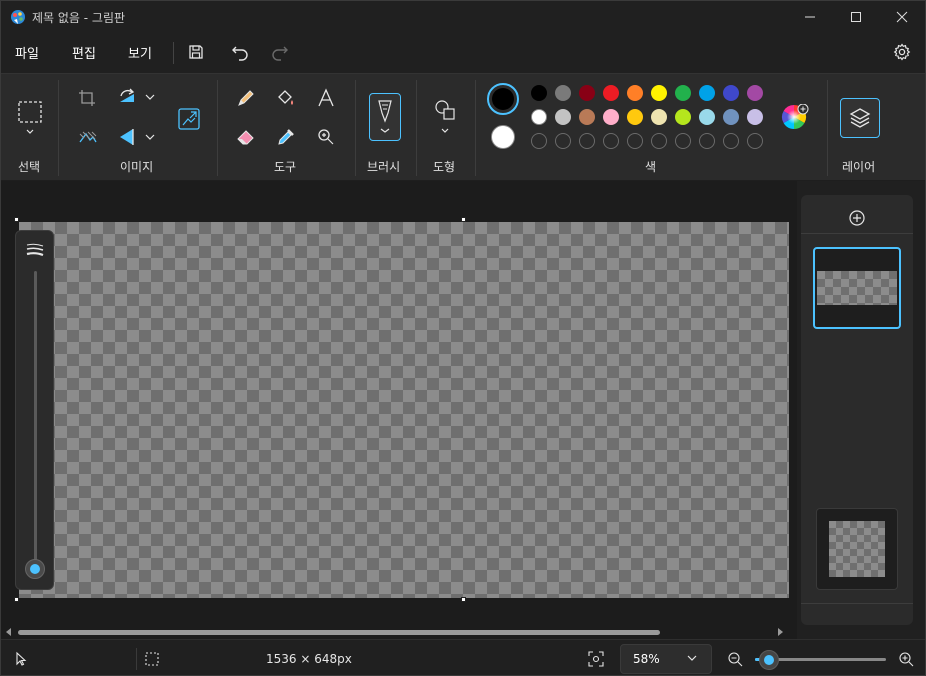 Image resolution: width=926 pixels, height=676 pixels. I want to click on fill-button, so click(286, 98).